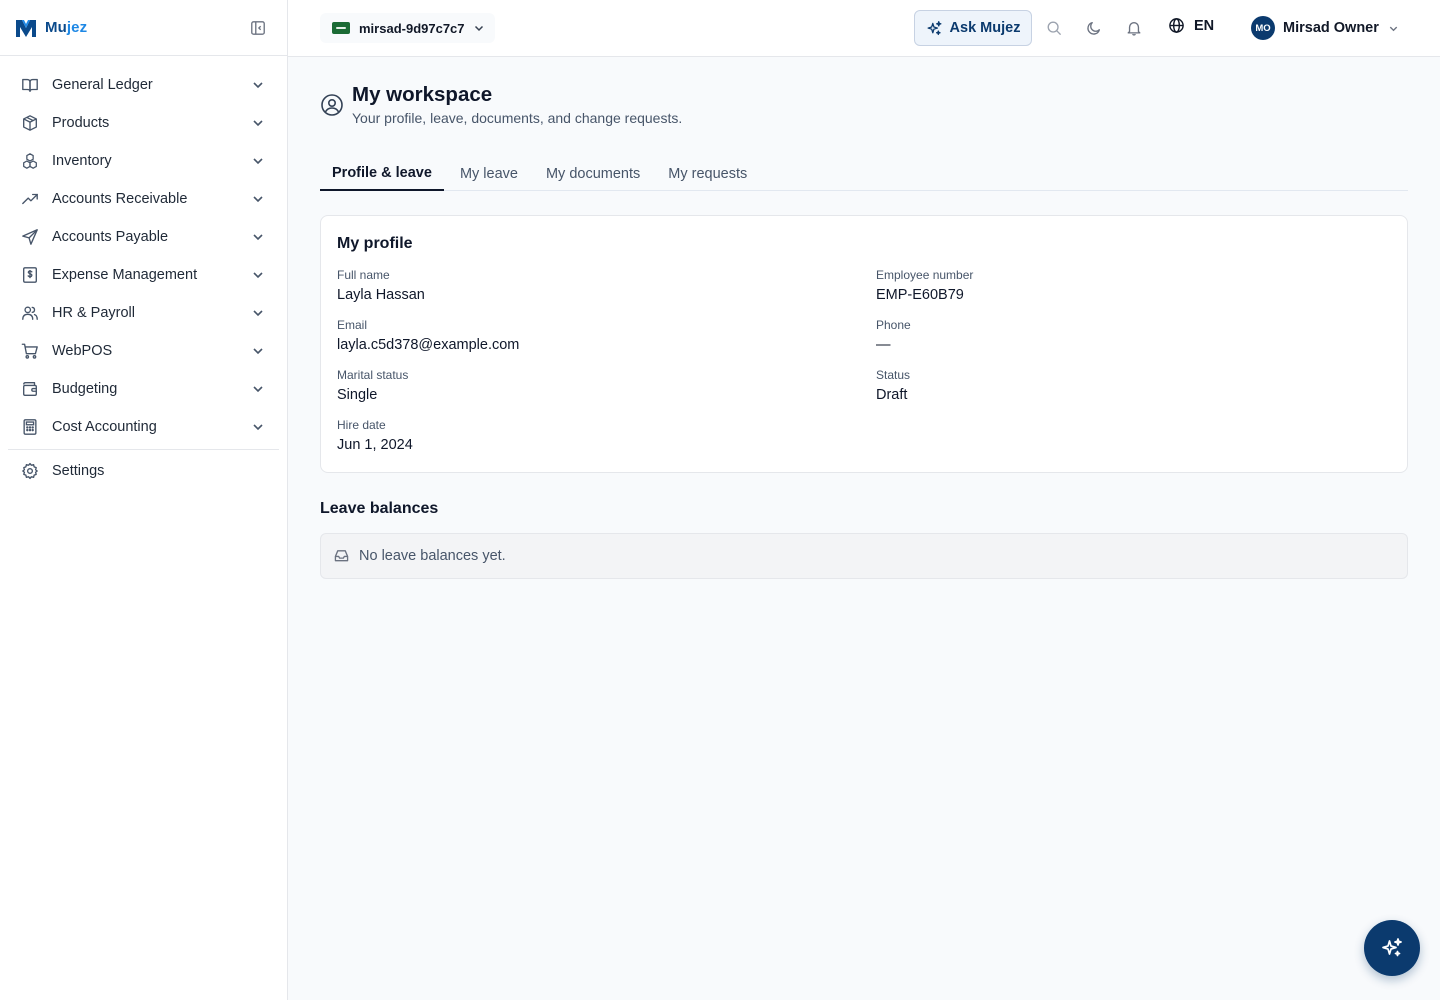  I want to click on sidebar-item-label: WebPOS, so click(82, 351).